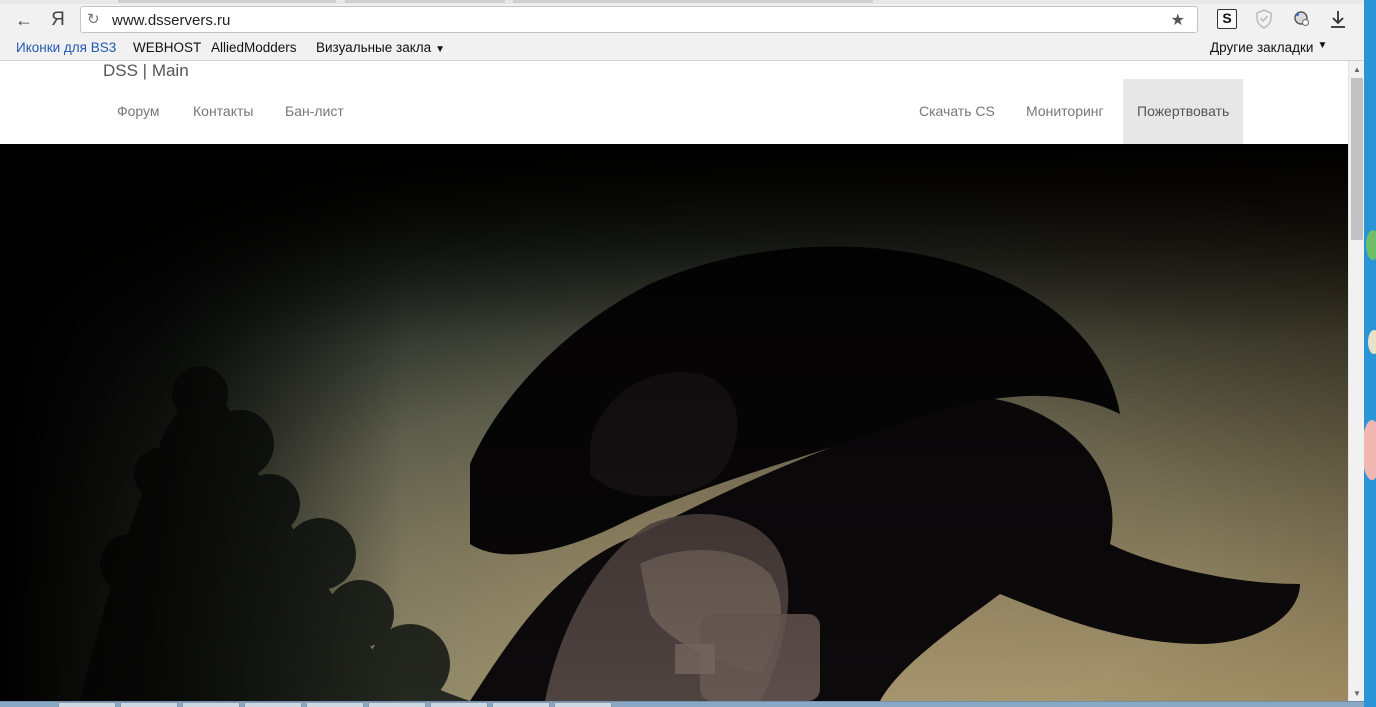 The image size is (1376, 707). Describe the element at coordinates (1065, 111) in the screenshot. I see `nav-monitoring: Мониторинг` at that location.